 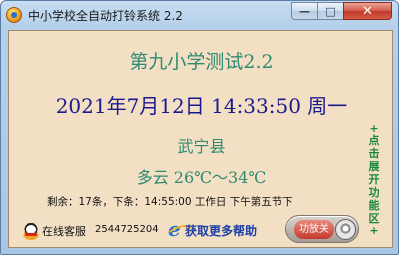 I want to click on expand-function-area-button: + 点 击 展 开 功 能 区 +, so click(x=374, y=179).